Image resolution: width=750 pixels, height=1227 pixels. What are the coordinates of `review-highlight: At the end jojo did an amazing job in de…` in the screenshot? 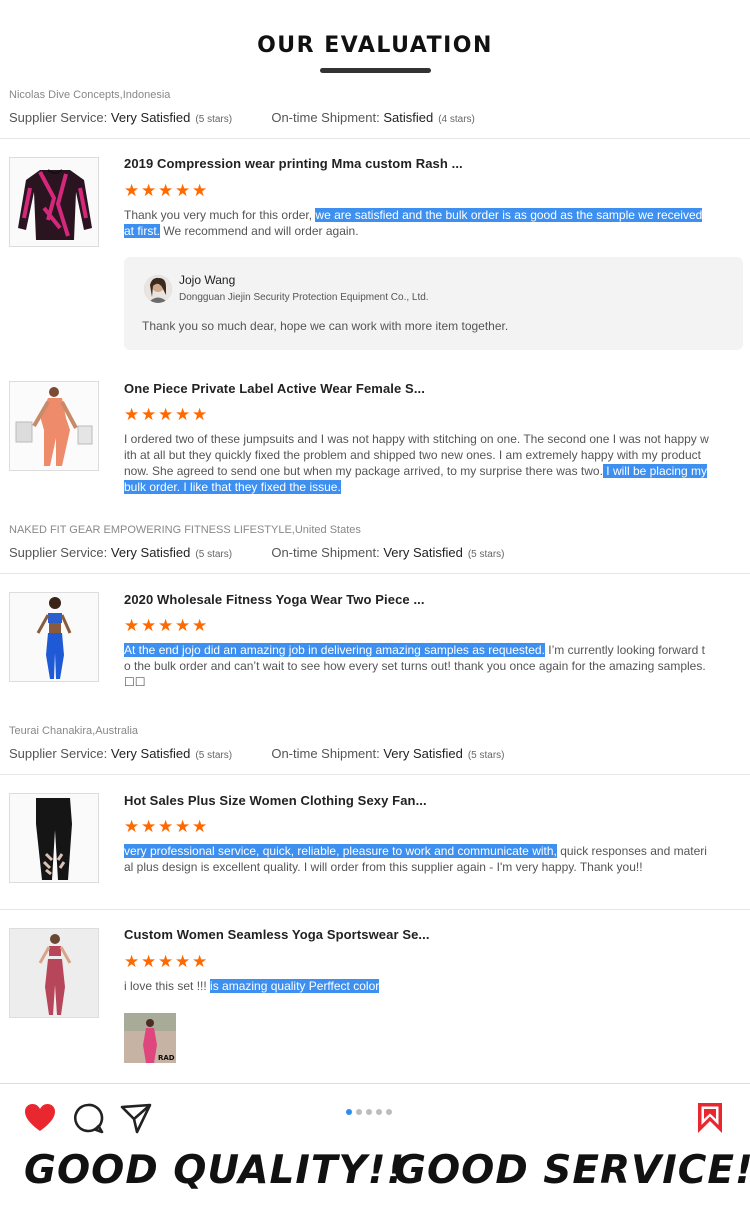 It's located at (334, 650).